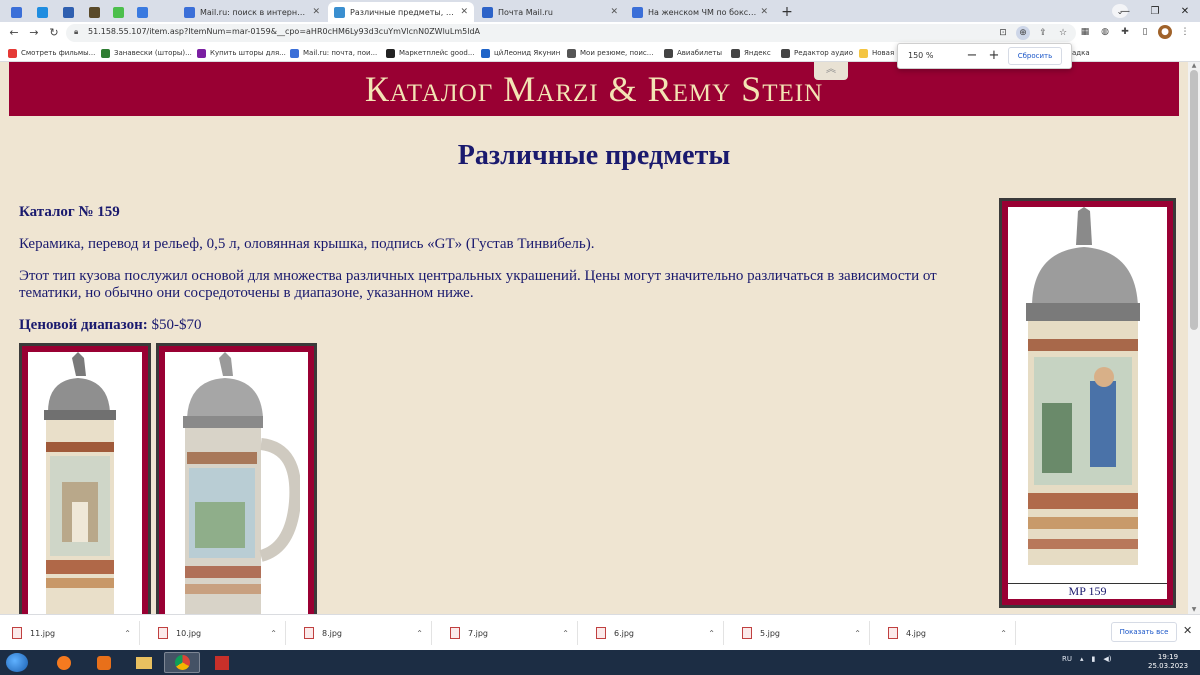 The height and width of the screenshot is (675, 1200). I want to click on bookmark-favicon-icon, so click(105, 53).